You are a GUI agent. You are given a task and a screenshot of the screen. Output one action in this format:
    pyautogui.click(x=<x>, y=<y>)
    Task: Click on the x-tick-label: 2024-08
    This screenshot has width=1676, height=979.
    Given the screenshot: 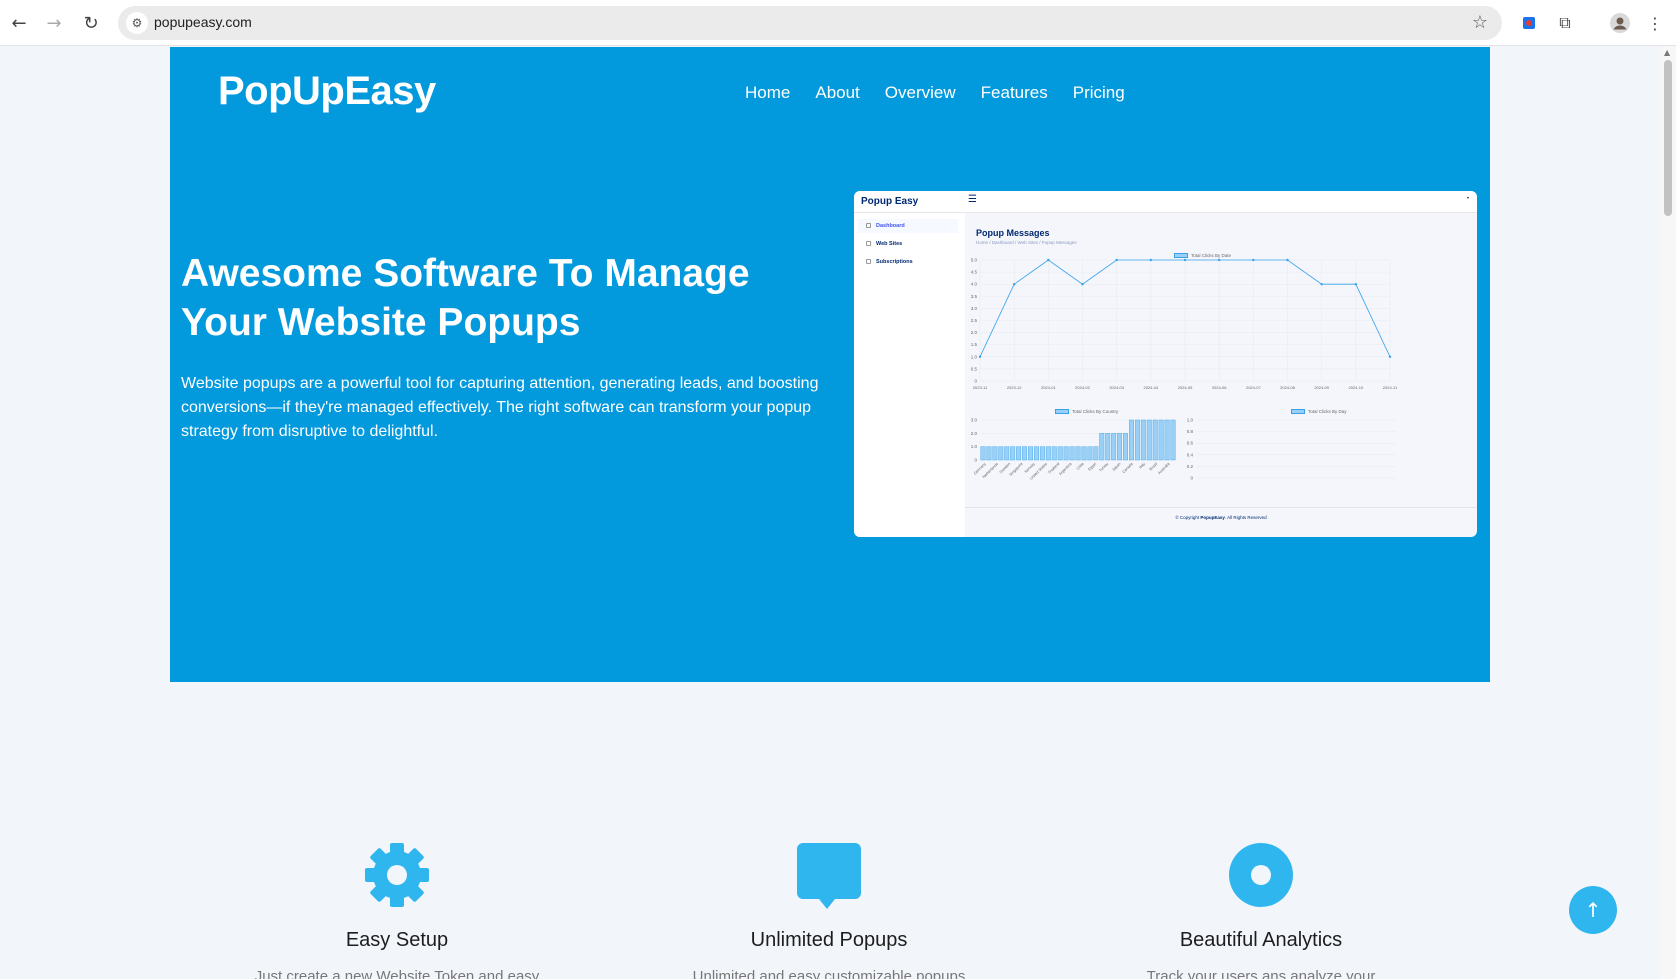 What is the action you would take?
    pyautogui.click(x=1287, y=387)
    